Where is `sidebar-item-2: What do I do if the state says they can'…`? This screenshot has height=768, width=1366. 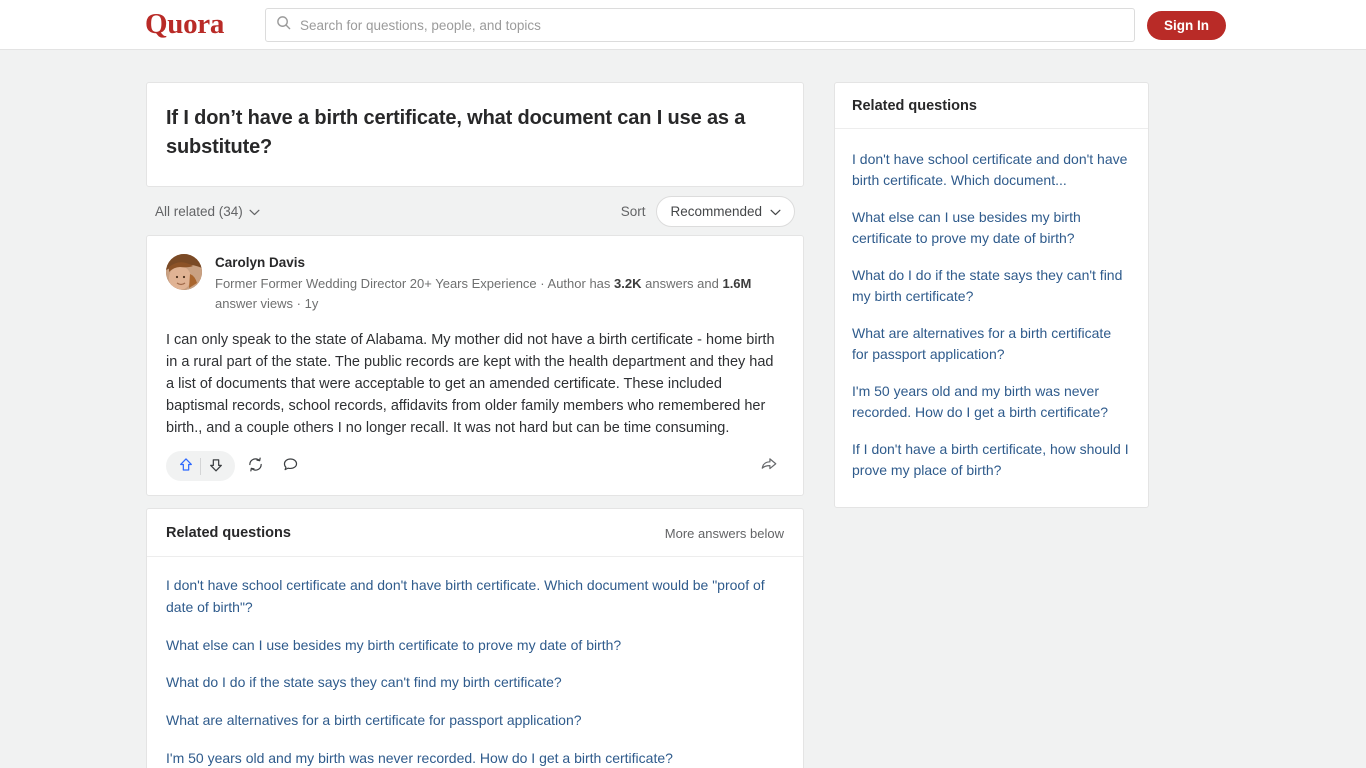 sidebar-item-2: What do I do if the state says they can'… is located at coordinates (991, 286).